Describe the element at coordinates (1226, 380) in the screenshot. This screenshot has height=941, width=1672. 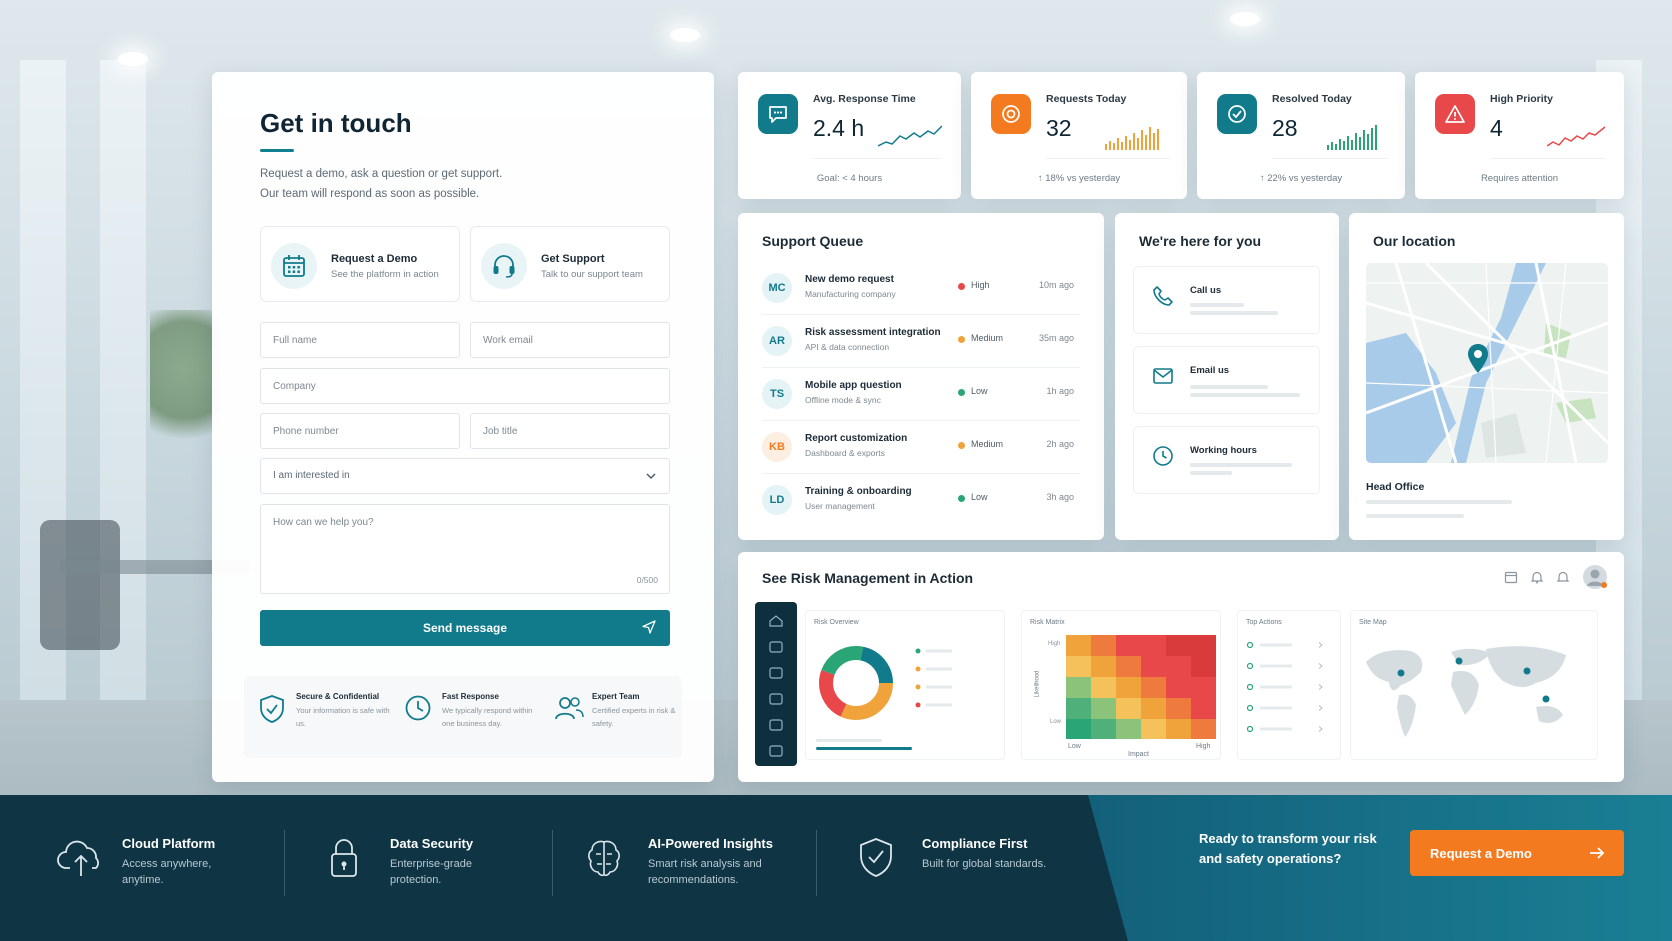
I see `email-us-item: Email us` at that location.